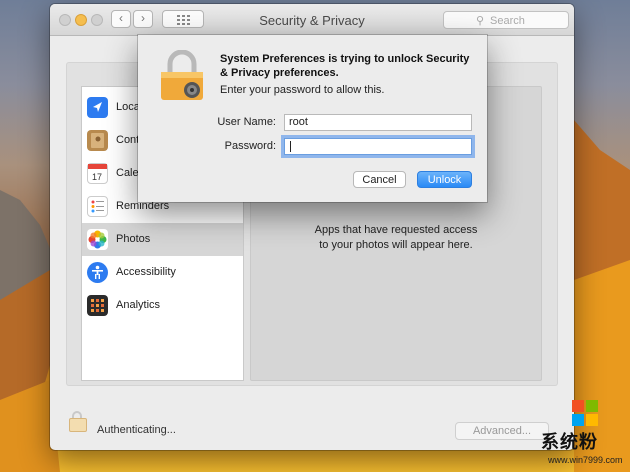 The image size is (630, 472). I want to click on list-item-accessibility: Accessibility, so click(162, 272).